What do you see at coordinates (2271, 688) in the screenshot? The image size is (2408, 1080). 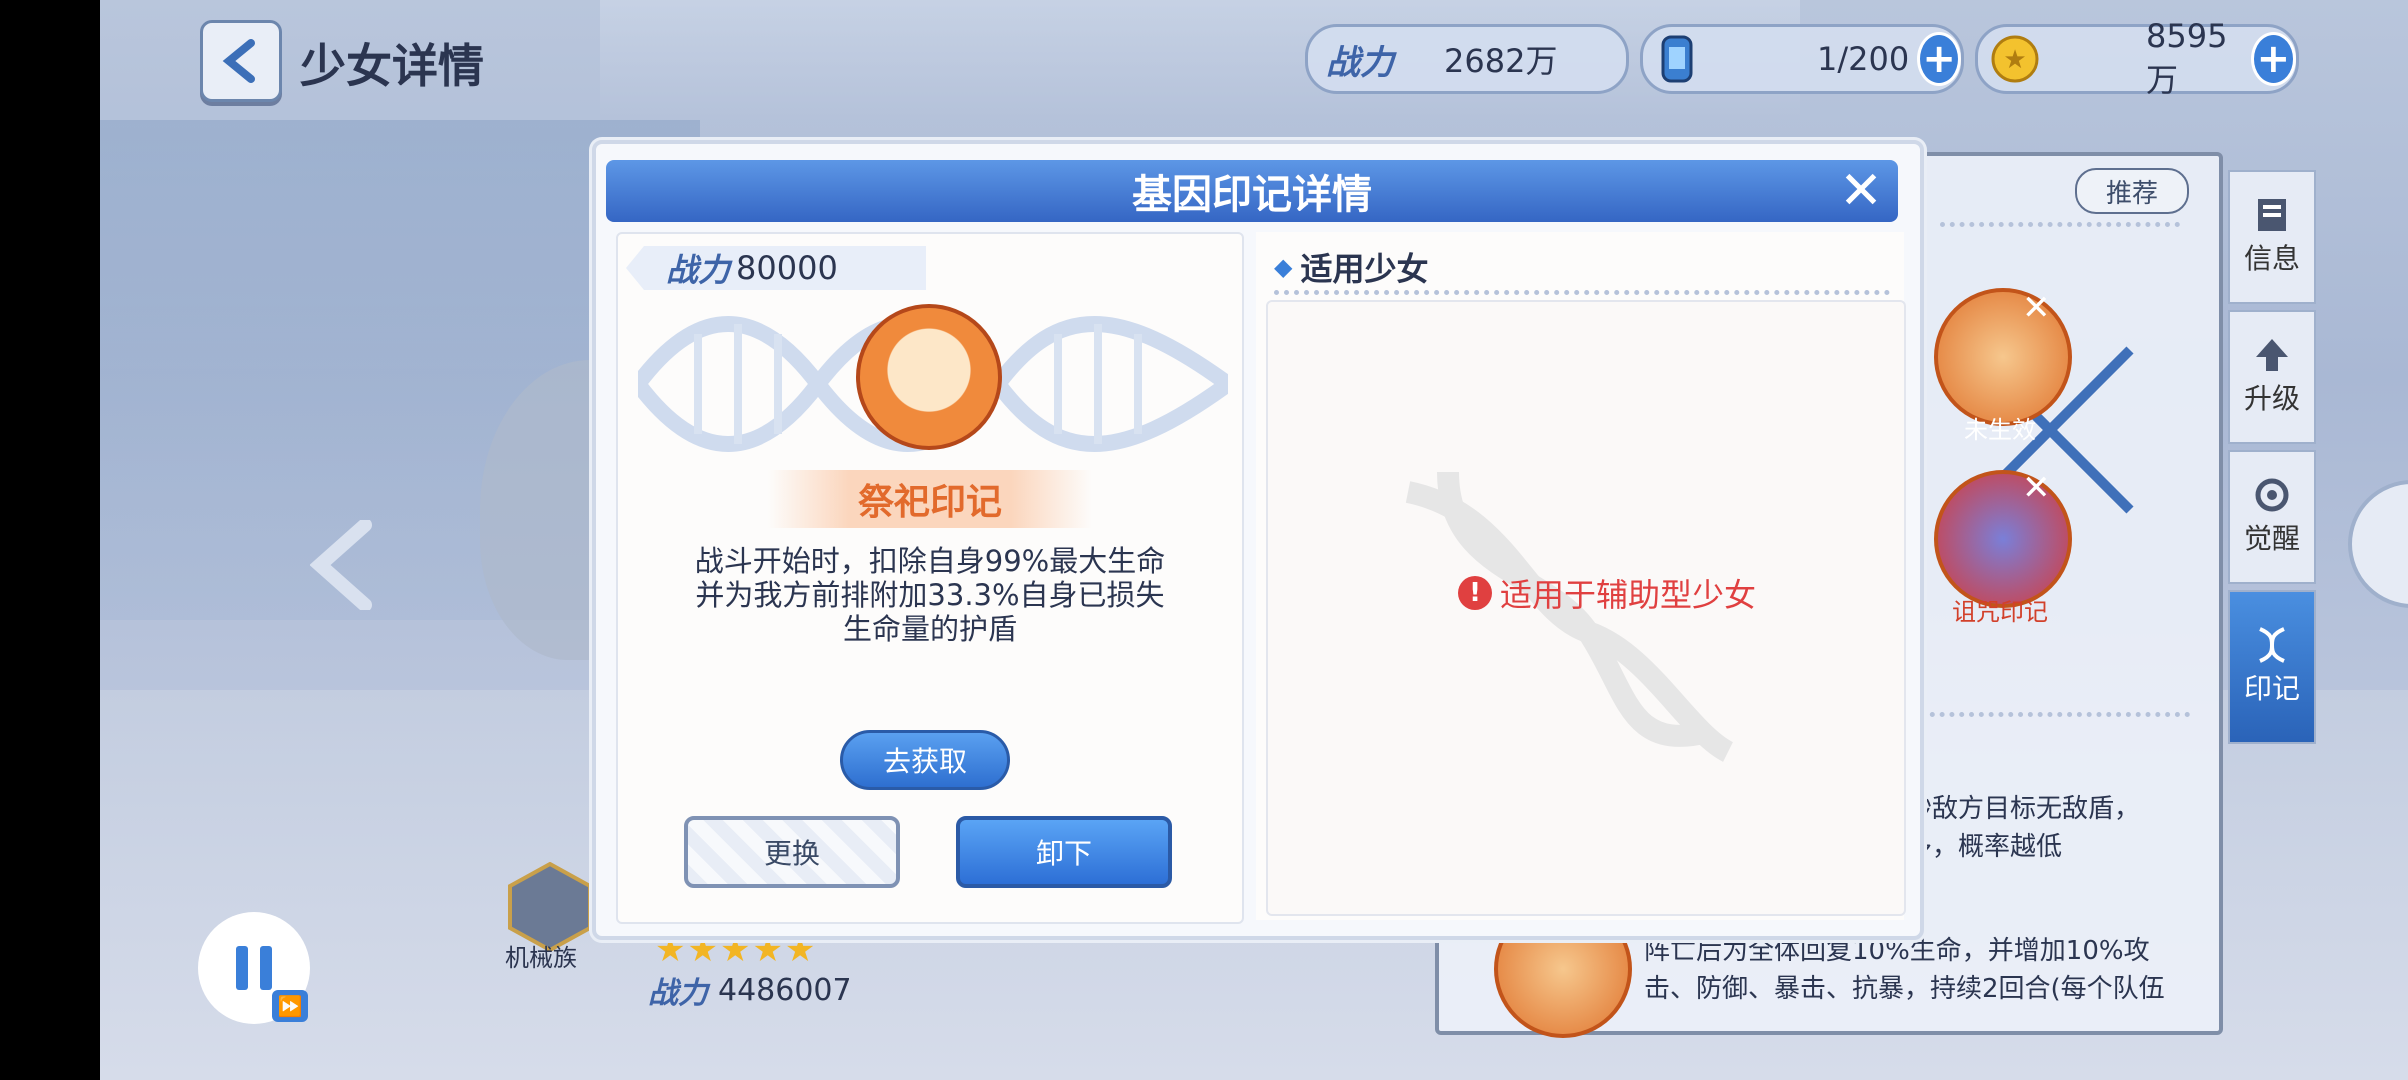 I see `tab-mark-label: 印记` at bounding box center [2271, 688].